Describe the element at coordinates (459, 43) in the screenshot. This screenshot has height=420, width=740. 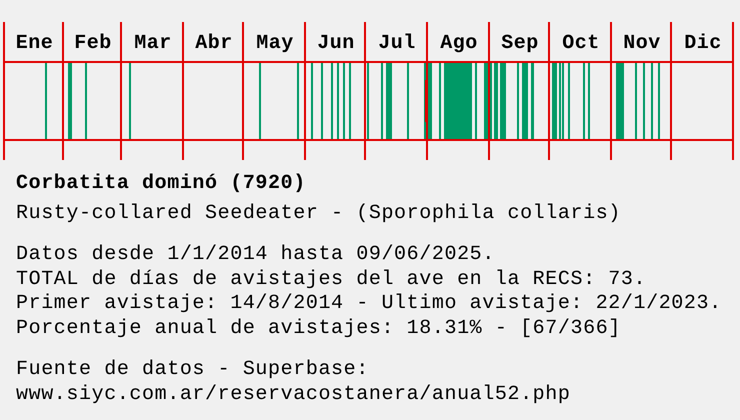
I see `month-label: Ago` at that location.